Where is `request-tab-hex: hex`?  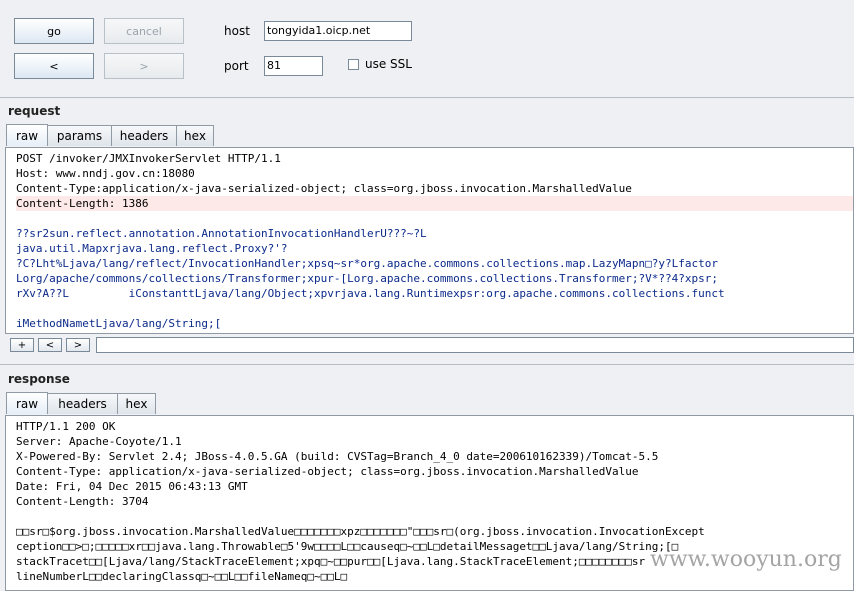
request-tab-hex: hex is located at coordinates (195, 135).